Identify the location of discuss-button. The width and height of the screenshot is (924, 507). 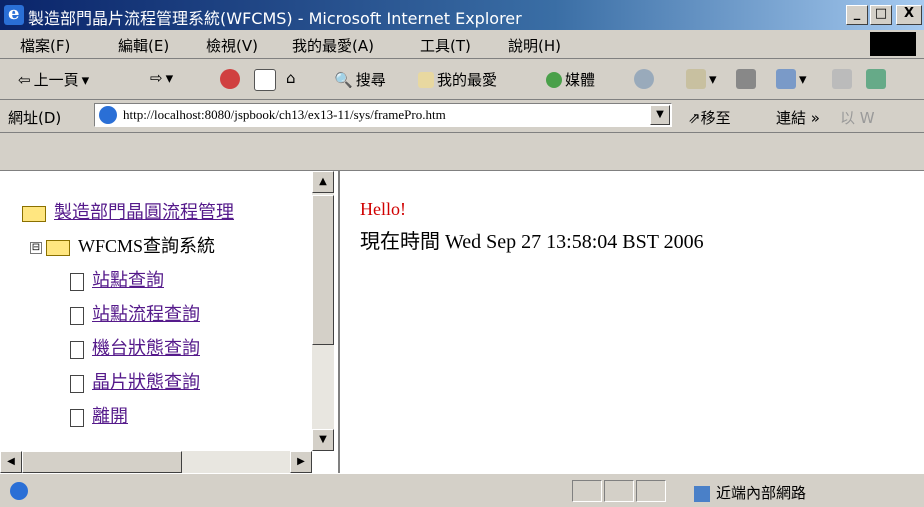
(842, 79).